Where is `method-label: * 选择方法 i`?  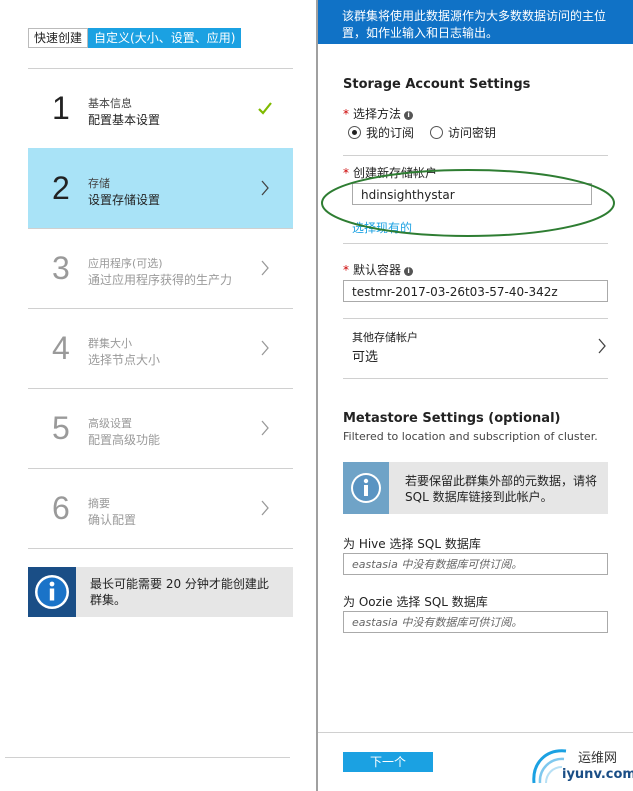 method-label: * 选择方法 i is located at coordinates (378, 113).